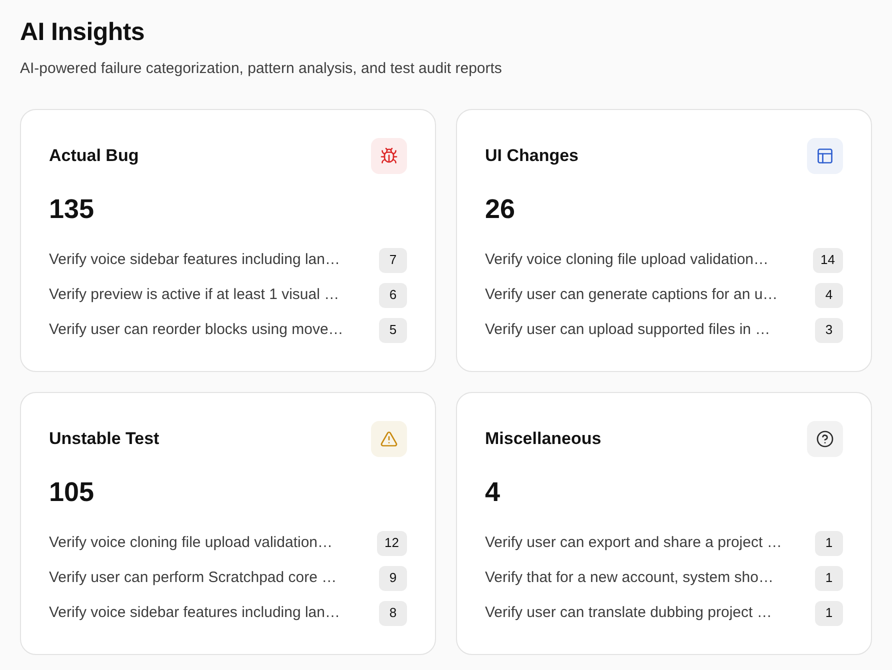 This screenshot has height=670, width=892. What do you see at coordinates (71, 209) in the screenshot?
I see `category-count: 135` at bounding box center [71, 209].